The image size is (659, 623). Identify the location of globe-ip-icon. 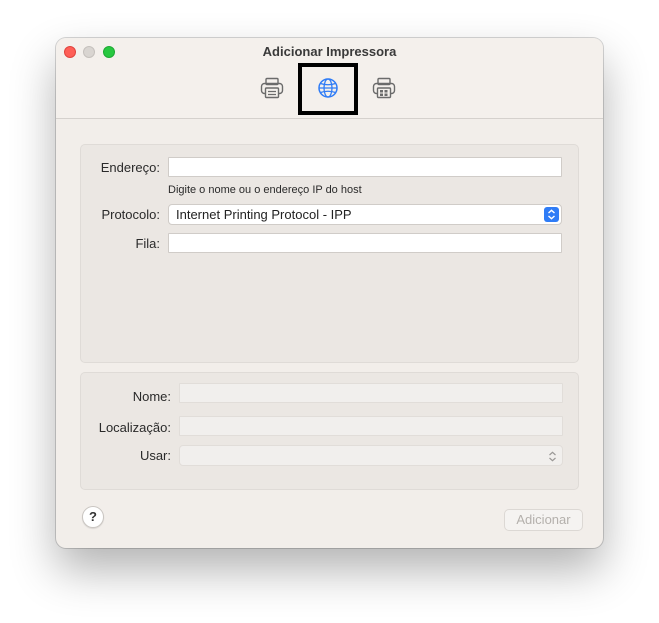
(328, 89).